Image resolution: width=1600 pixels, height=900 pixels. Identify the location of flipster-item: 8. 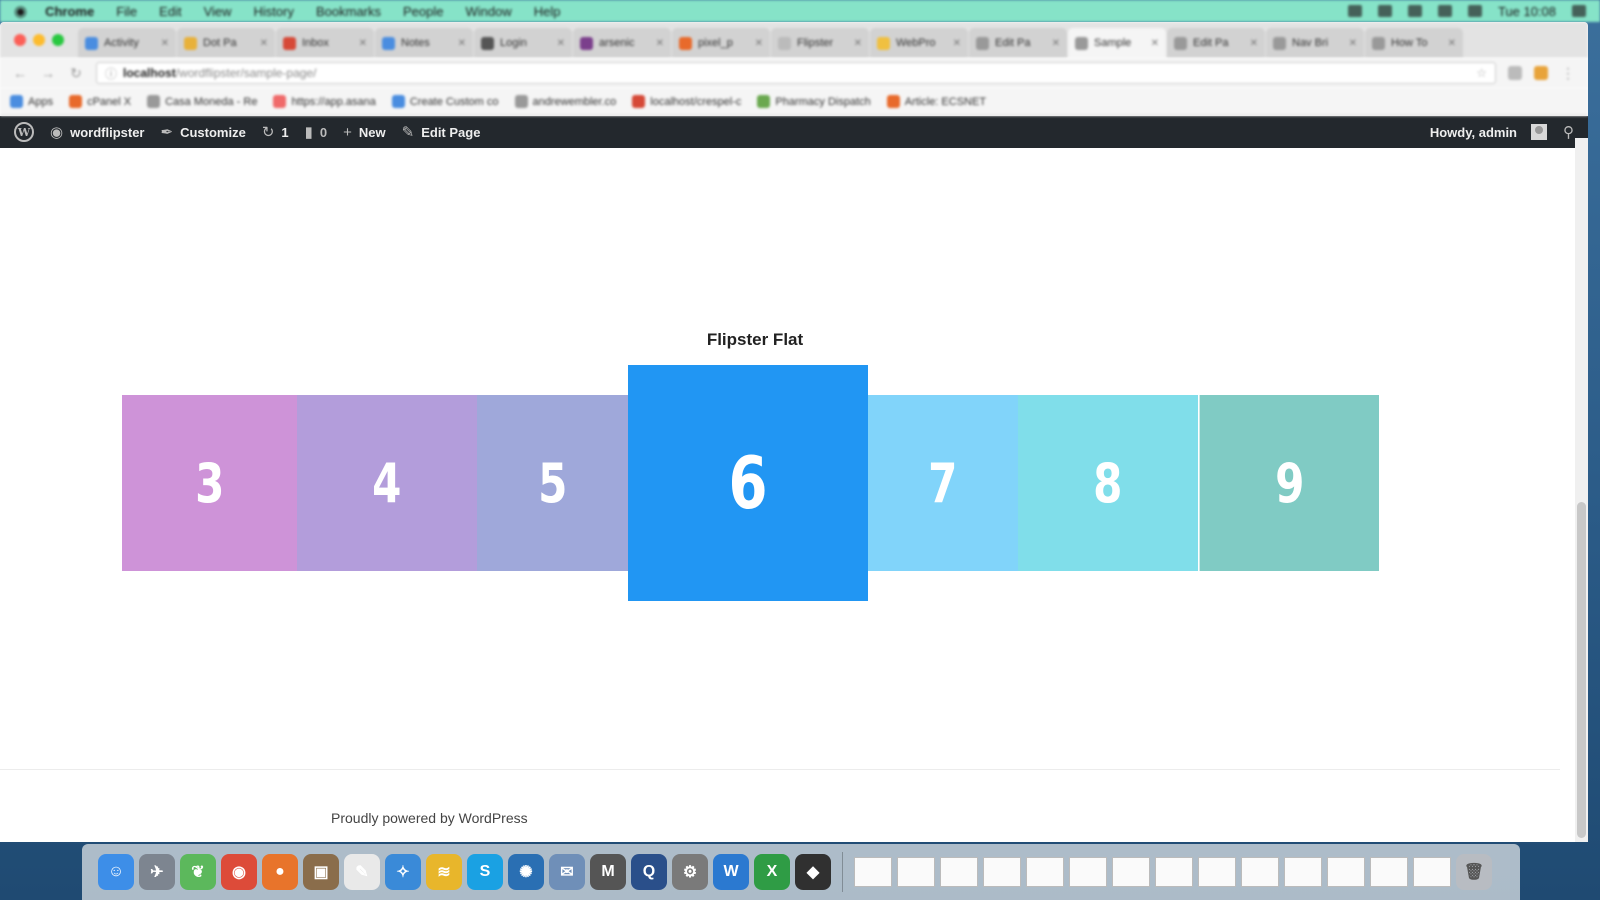
(1108, 483).